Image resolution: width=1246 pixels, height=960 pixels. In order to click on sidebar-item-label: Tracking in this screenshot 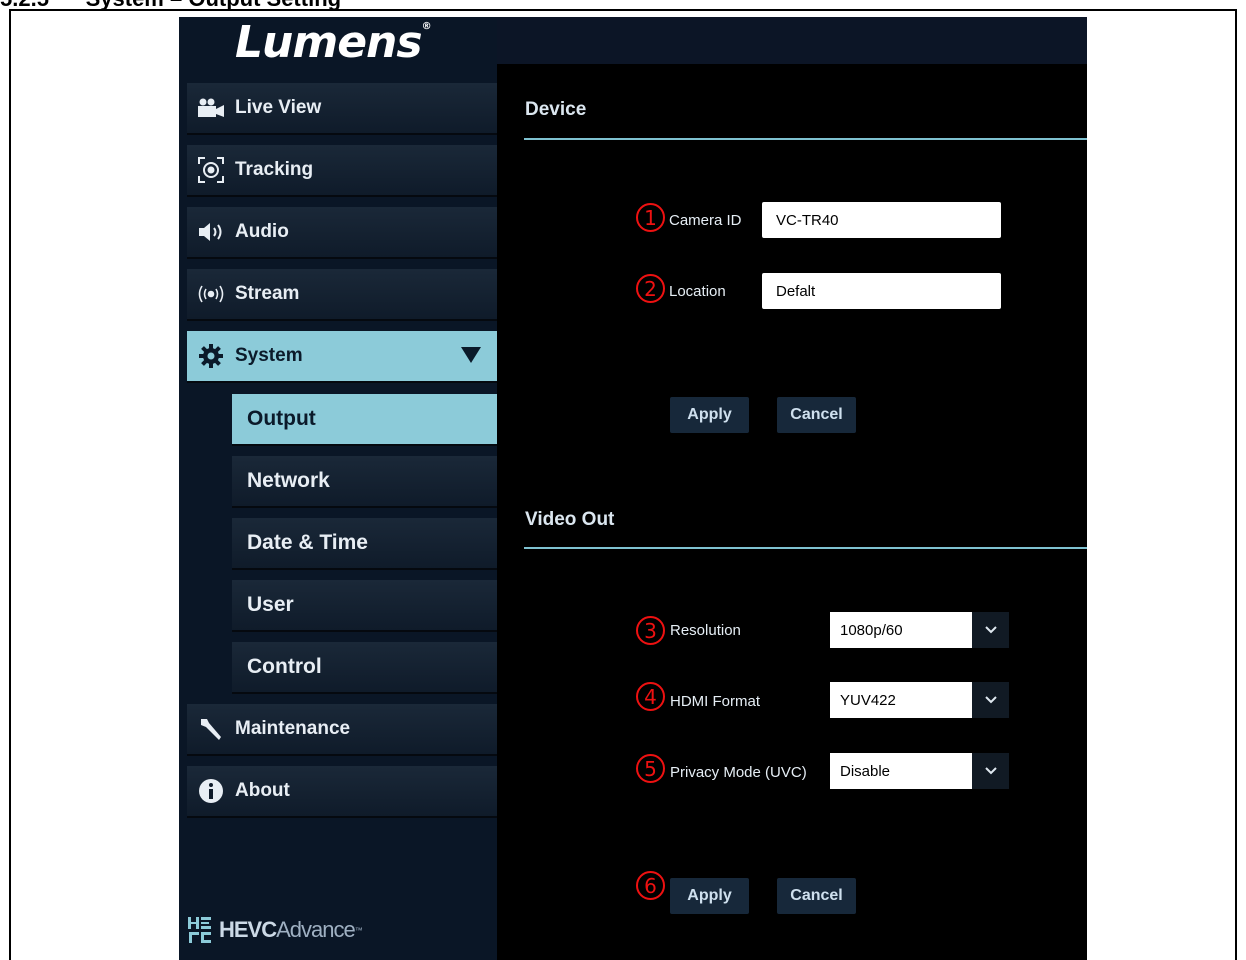, I will do `click(274, 169)`.